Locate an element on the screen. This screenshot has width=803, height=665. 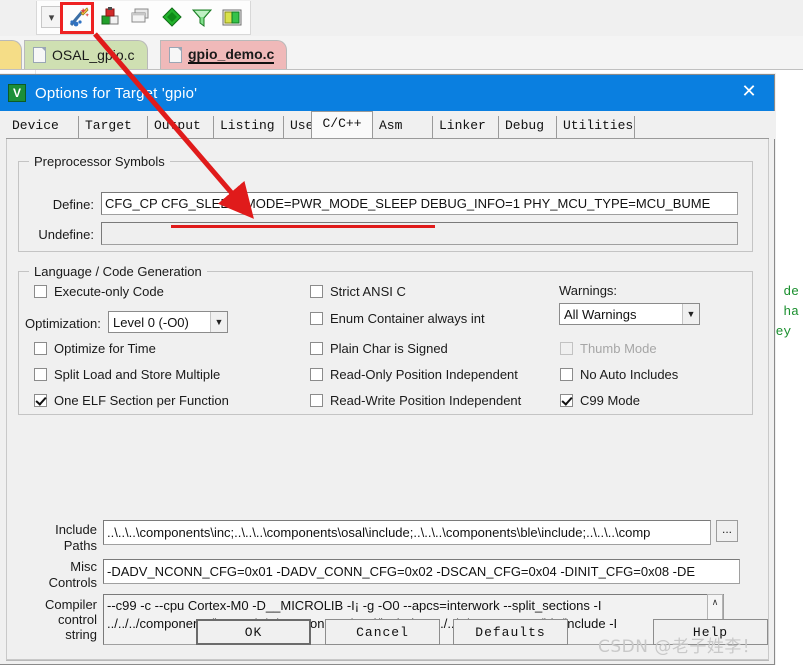
checkbox-plain-char-is-signed: Plain Char is Signed is located at coordinates (379, 348).